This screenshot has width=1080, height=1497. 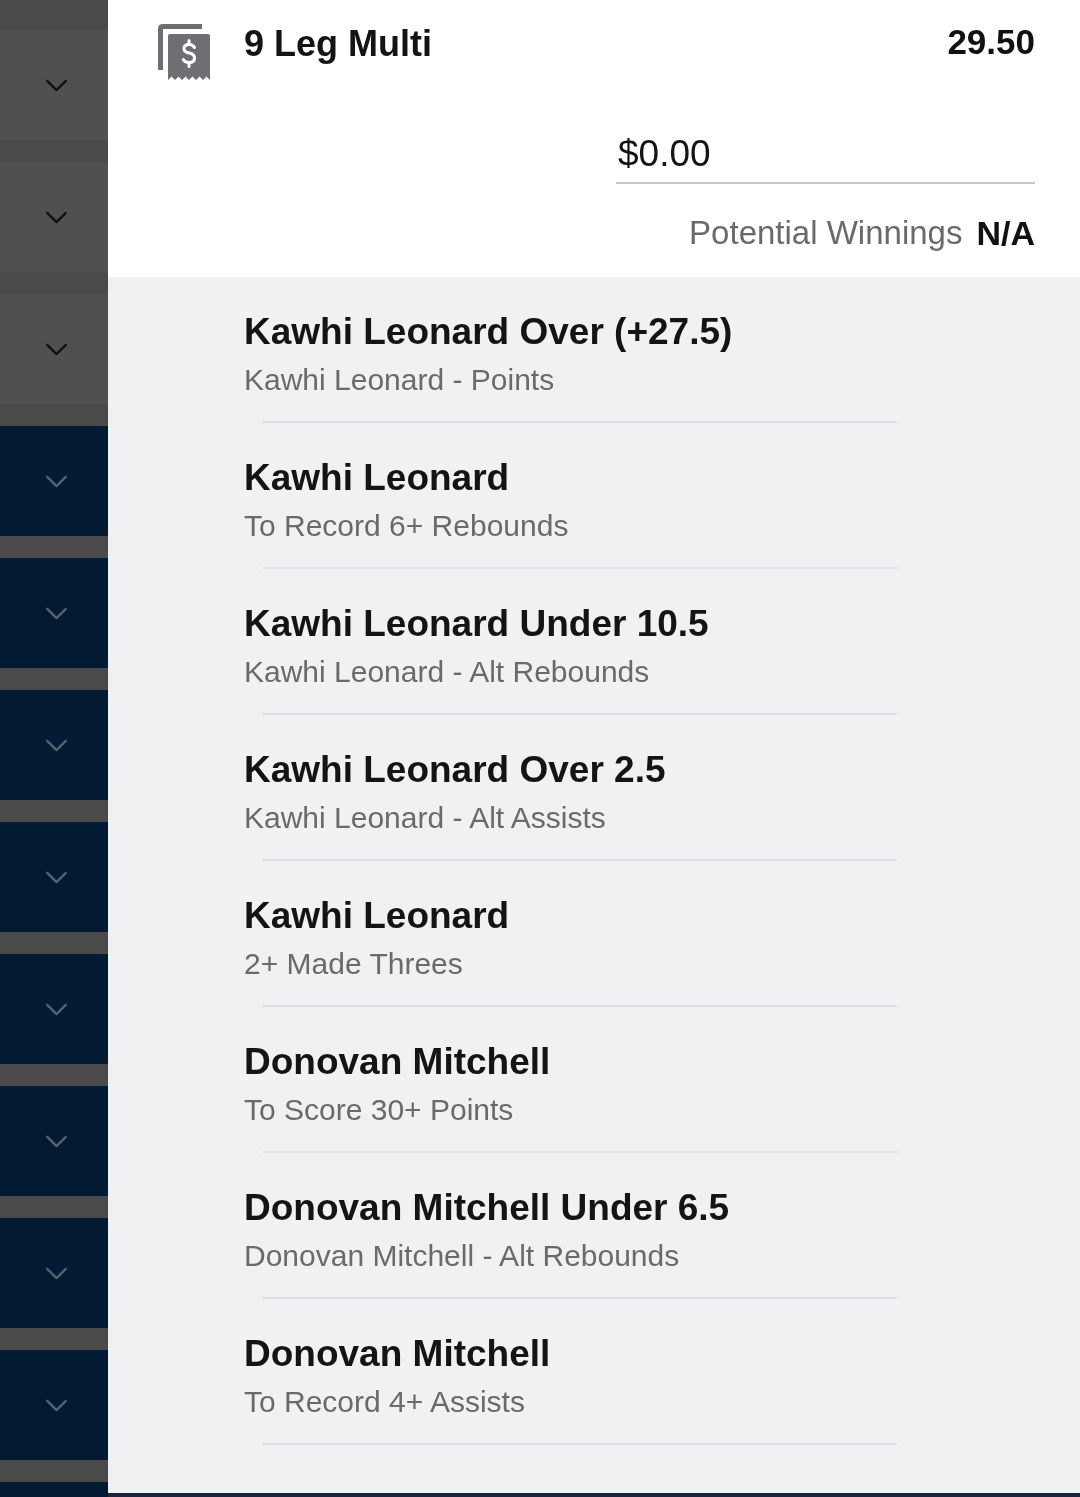 What do you see at coordinates (184, 52) in the screenshot?
I see `receipt-dollar-icon` at bounding box center [184, 52].